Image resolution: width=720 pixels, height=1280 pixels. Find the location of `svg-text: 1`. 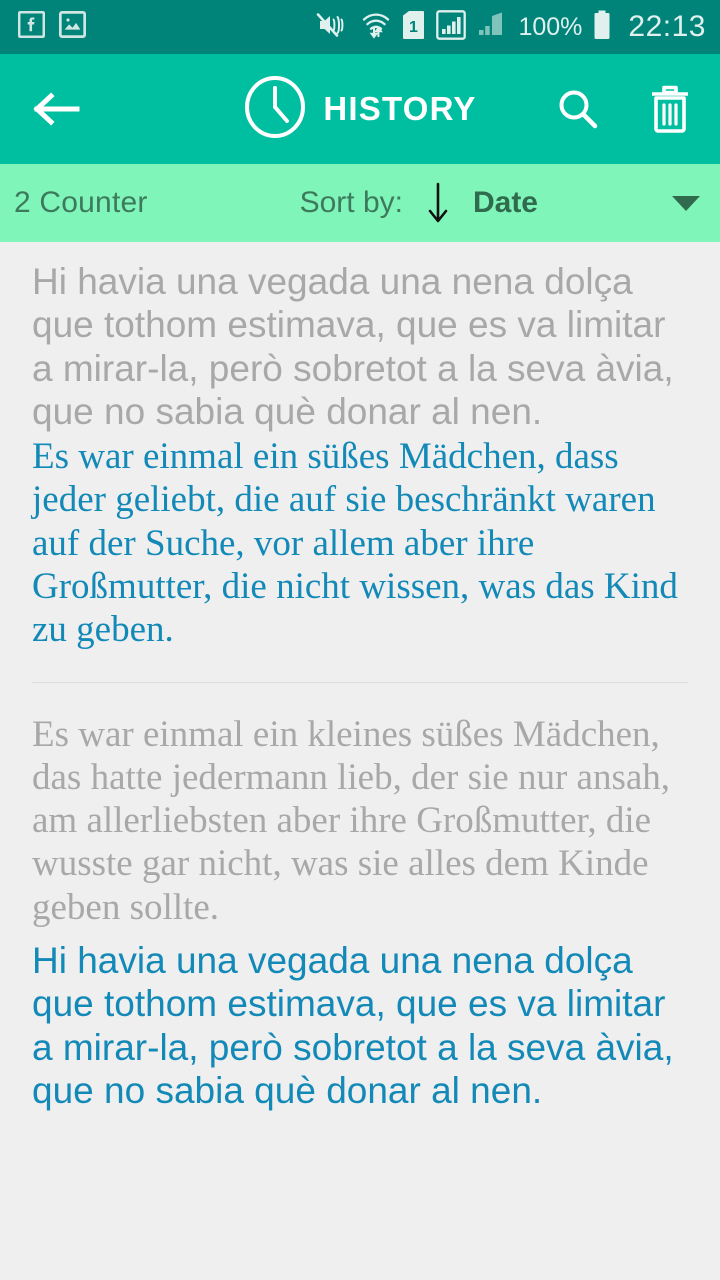

svg-text: 1 is located at coordinates (414, 27).